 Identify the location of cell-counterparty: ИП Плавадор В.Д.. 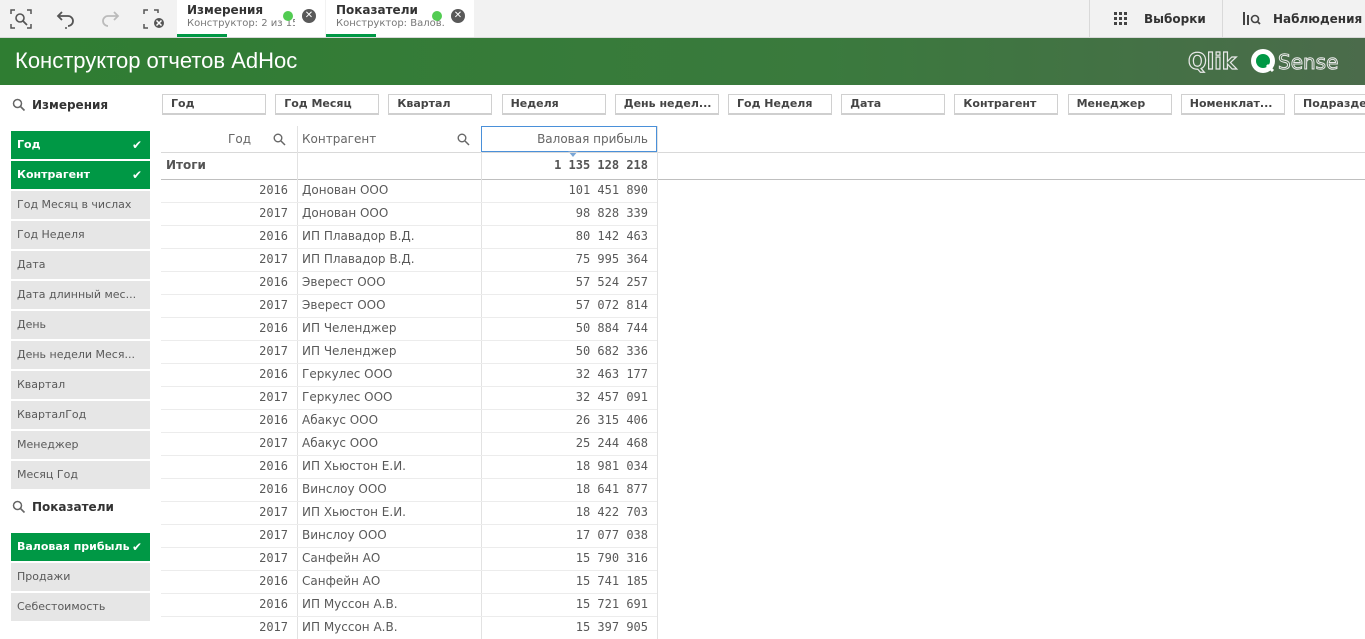
(358, 259).